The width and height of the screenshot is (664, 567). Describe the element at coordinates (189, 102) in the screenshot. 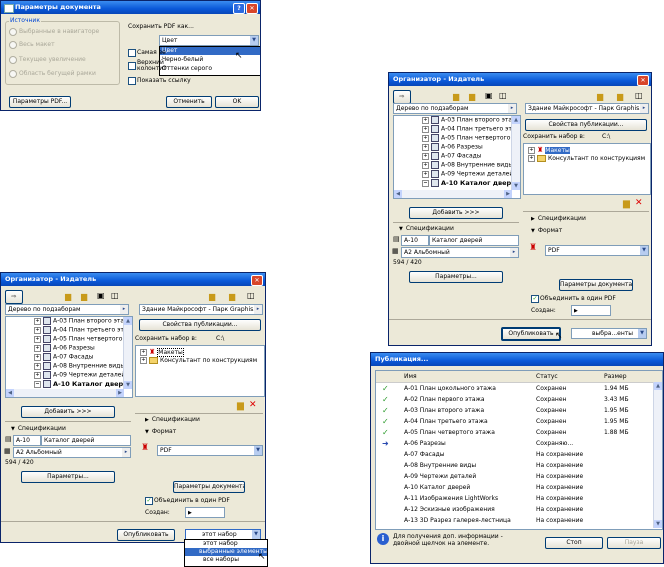

I see `cancel-button: Отменить` at that location.